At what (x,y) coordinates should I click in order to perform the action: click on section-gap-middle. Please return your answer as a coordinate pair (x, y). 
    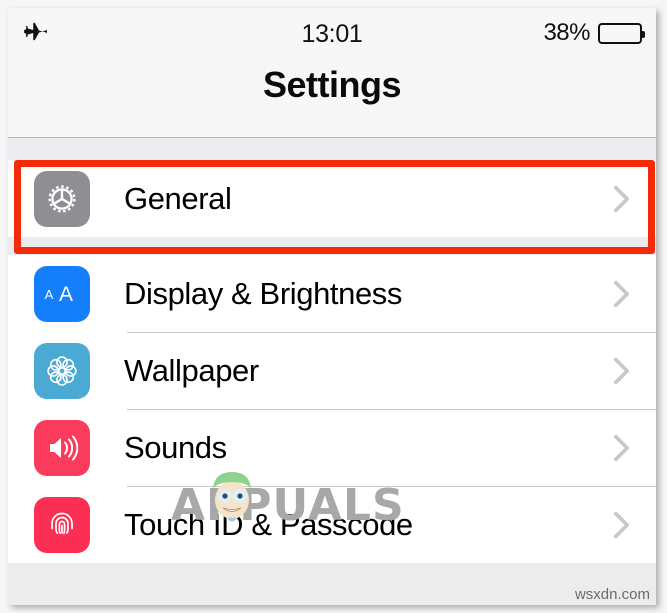
    Looking at the image, I should click on (332, 246).